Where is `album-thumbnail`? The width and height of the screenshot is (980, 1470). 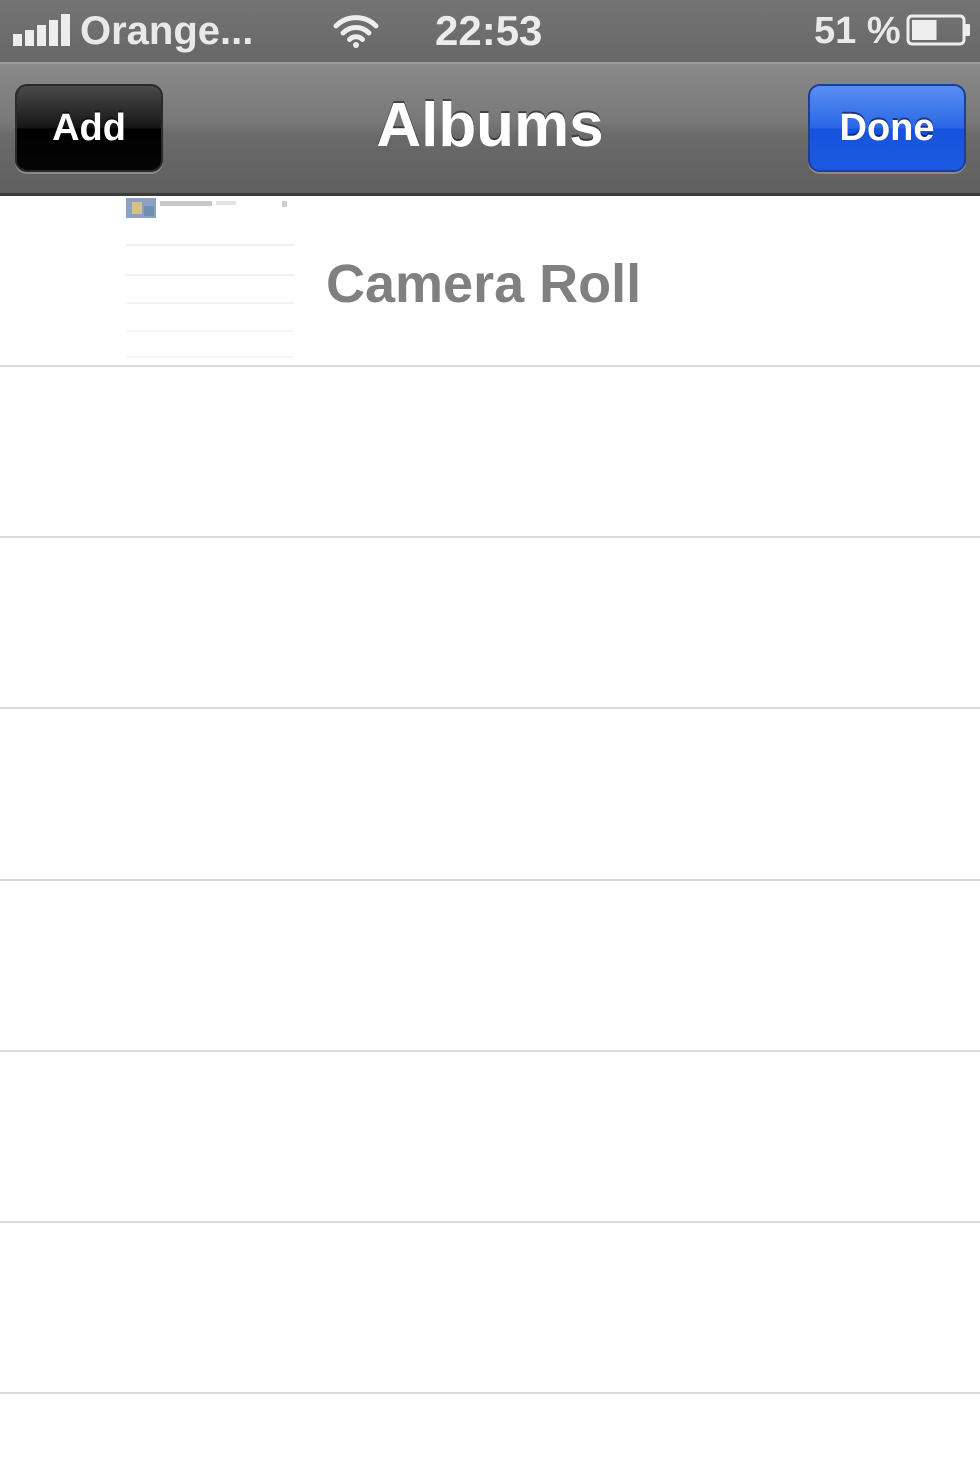
album-thumbnail is located at coordinates (210, 280).